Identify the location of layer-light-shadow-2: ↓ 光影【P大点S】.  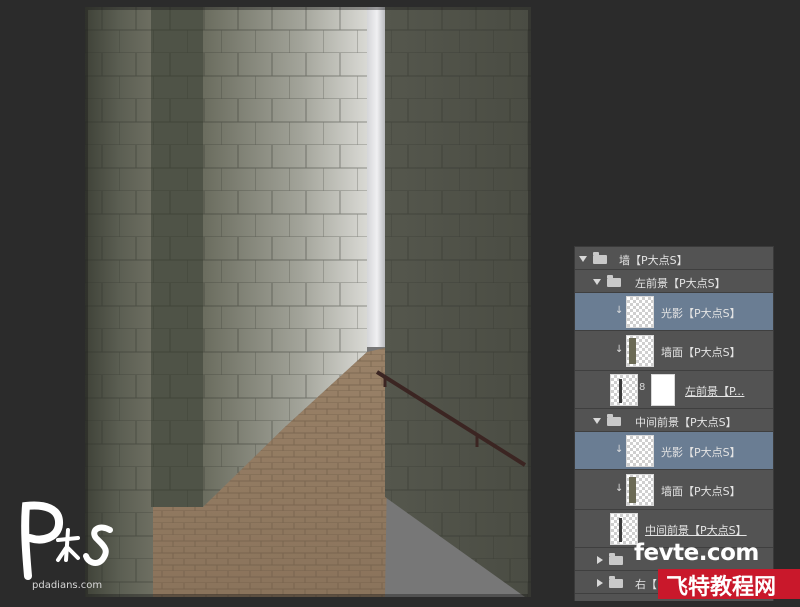
(674, 451).